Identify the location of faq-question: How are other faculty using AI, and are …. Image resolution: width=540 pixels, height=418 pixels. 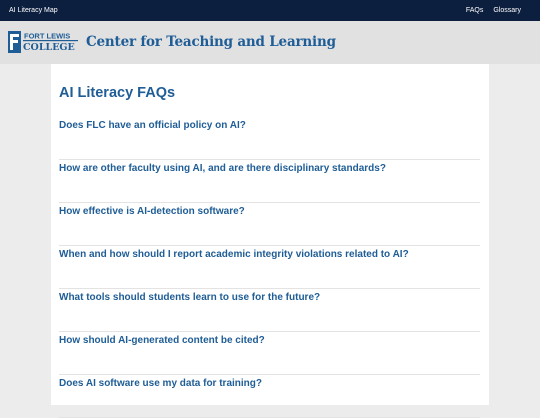
(269, 167).